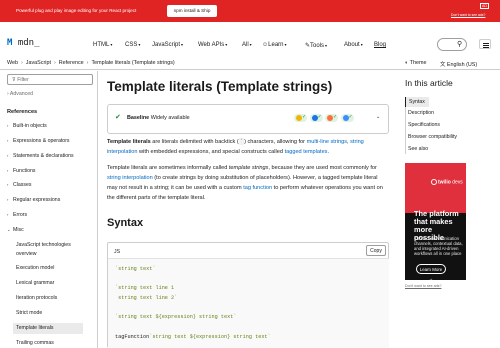 The height and width of the screenshot is (348, 500). Describe the element at coordinates (248, 119) in the screenshot. I see `baseline-banner: ✔ Baseline Widely available ✓ ✓ ✓ ✓ ⌄` at that location.